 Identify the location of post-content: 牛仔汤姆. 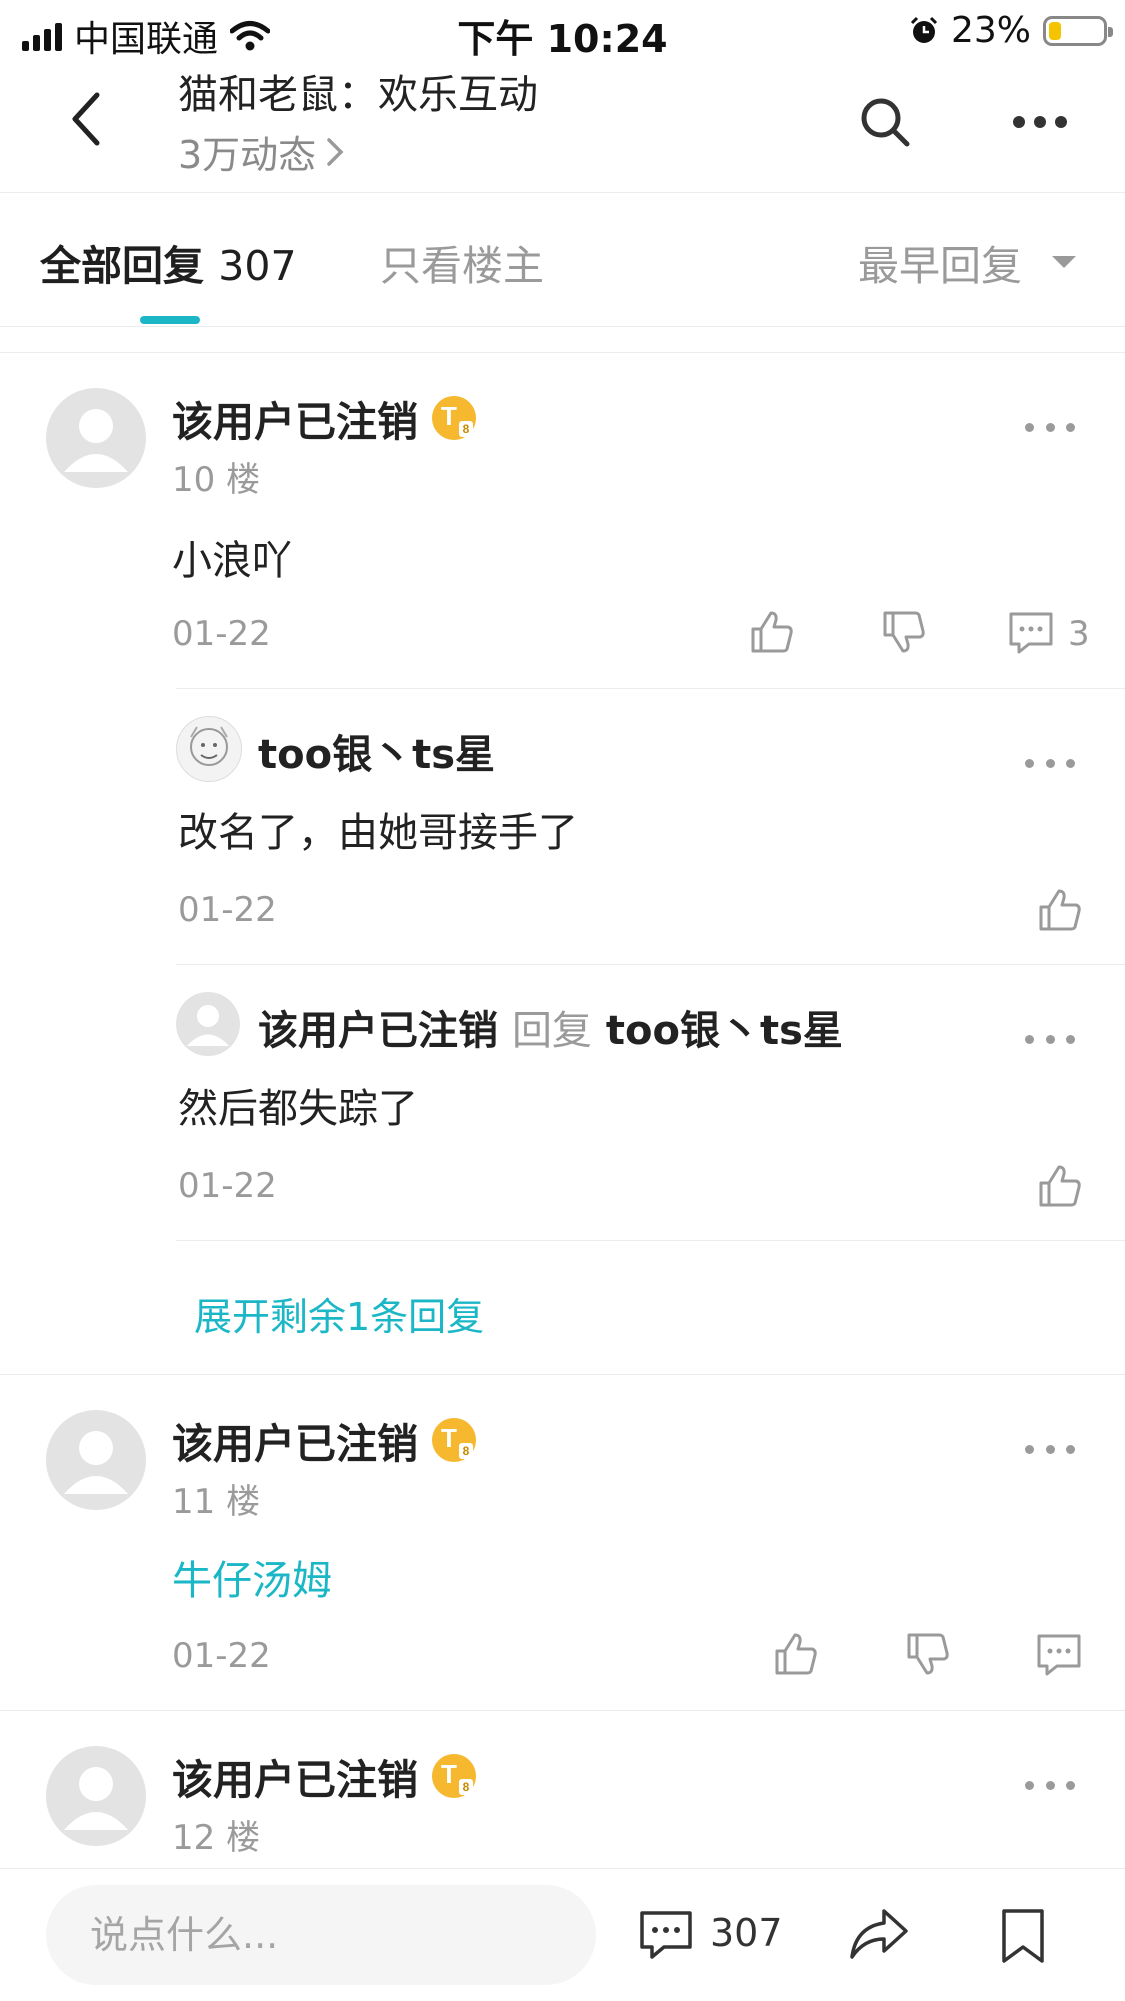
(252, 1577).